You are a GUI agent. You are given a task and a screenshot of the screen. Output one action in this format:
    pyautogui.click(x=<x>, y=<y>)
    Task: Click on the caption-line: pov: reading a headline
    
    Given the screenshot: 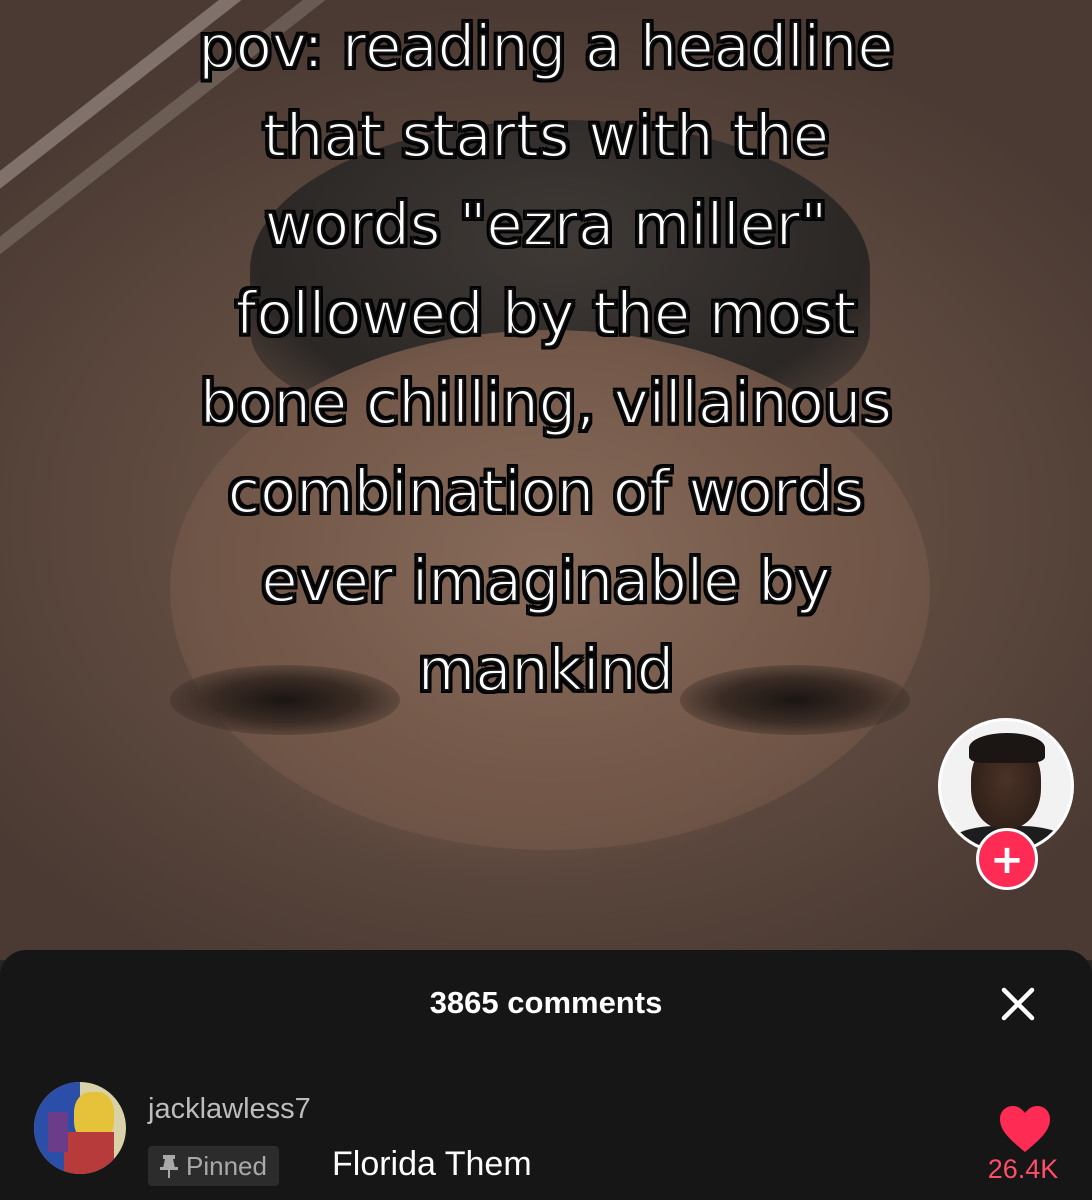 What is the action you would take?
    pyautogui.click(x=545, y=46)
    